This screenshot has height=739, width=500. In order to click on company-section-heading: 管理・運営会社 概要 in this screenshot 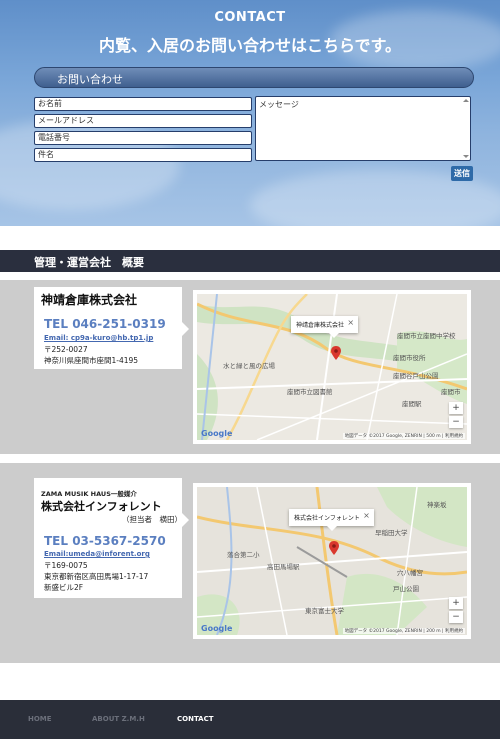, I will do `click(89, 262)`.